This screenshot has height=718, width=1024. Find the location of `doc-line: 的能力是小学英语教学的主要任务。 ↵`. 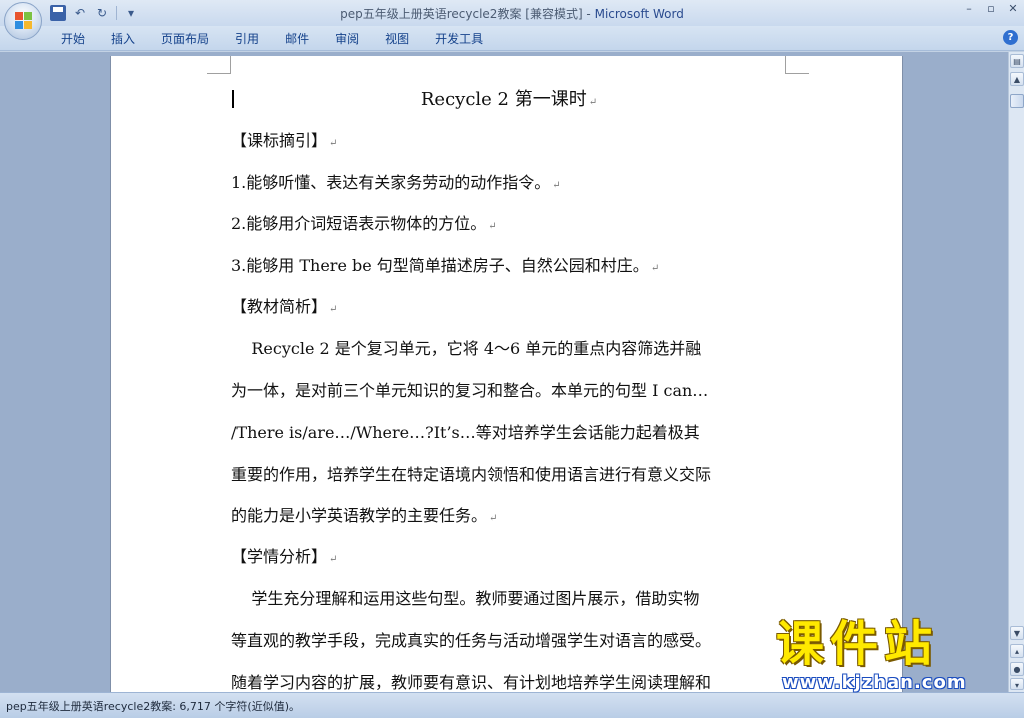

doc-line: 的能力是小学英语教学的主要任务。 ↵ is located at coordinates (364, 517).